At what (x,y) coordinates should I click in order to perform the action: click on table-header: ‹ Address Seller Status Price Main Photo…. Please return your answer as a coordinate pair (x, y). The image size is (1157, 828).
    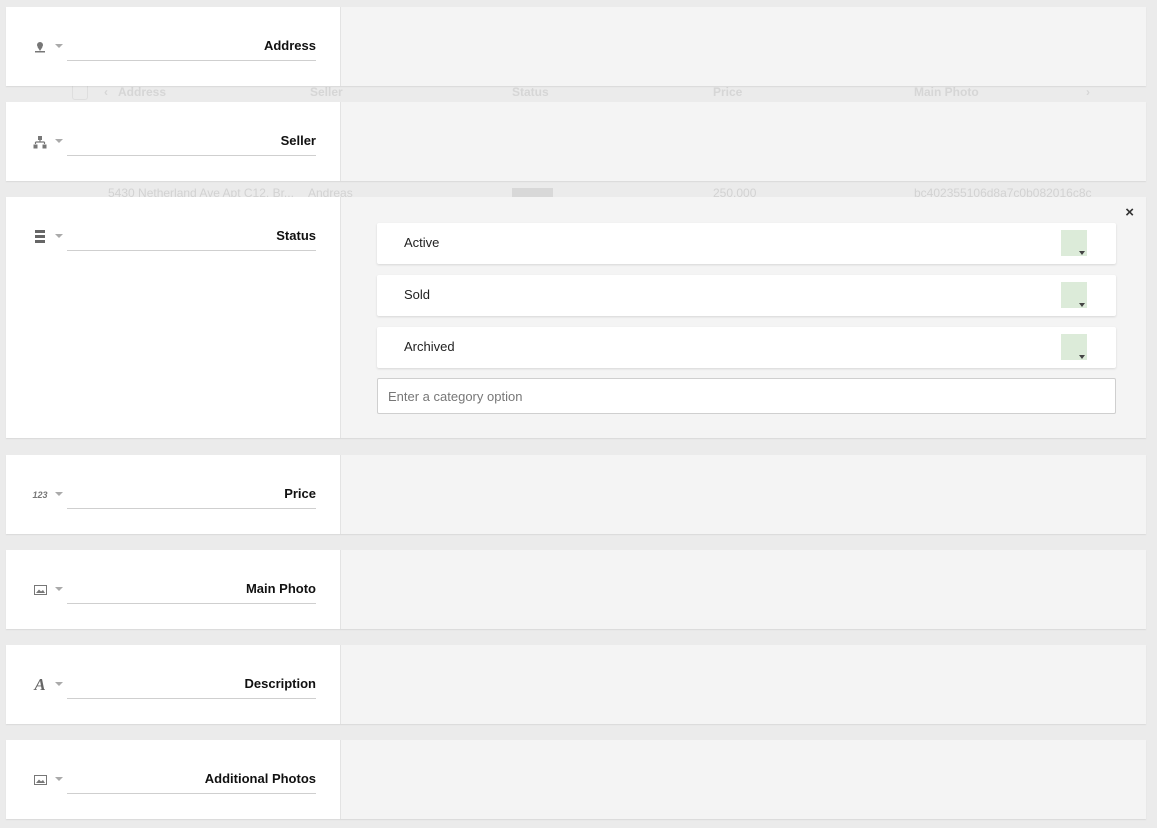
    Looking at the image, I should click on (570, 92).